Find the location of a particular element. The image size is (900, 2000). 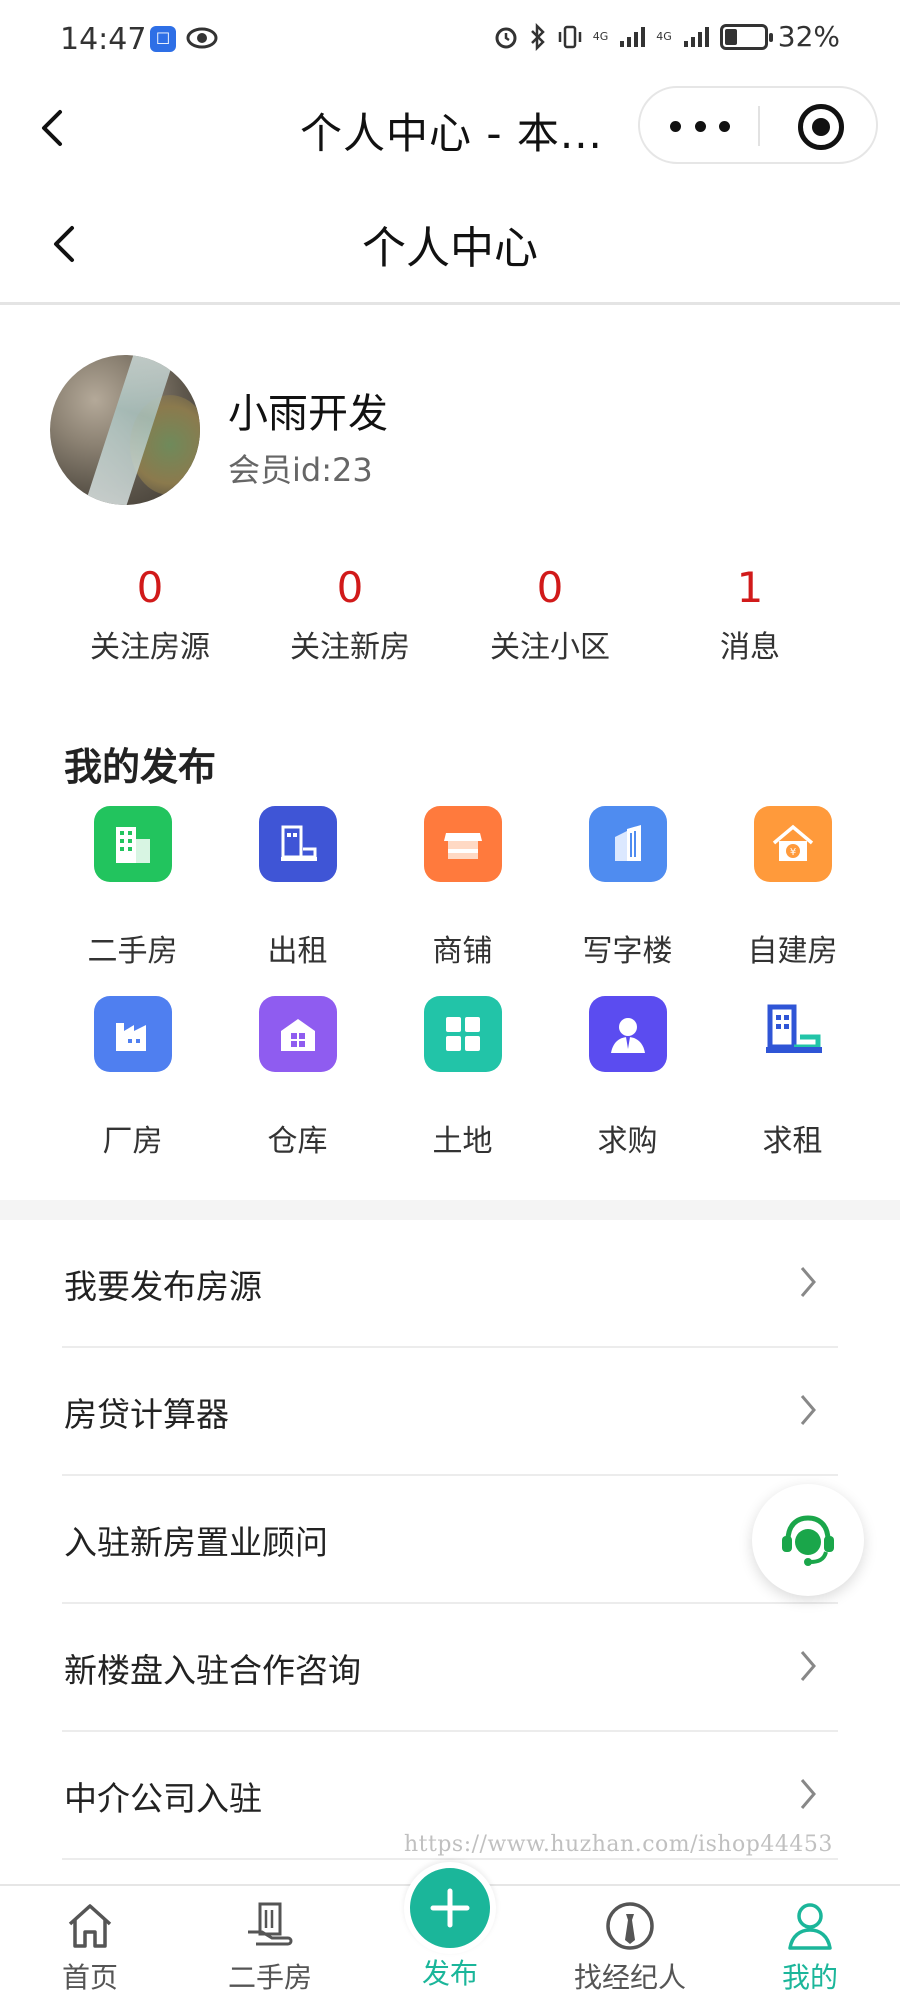

publish-button is located at coordinates (450, 1908).